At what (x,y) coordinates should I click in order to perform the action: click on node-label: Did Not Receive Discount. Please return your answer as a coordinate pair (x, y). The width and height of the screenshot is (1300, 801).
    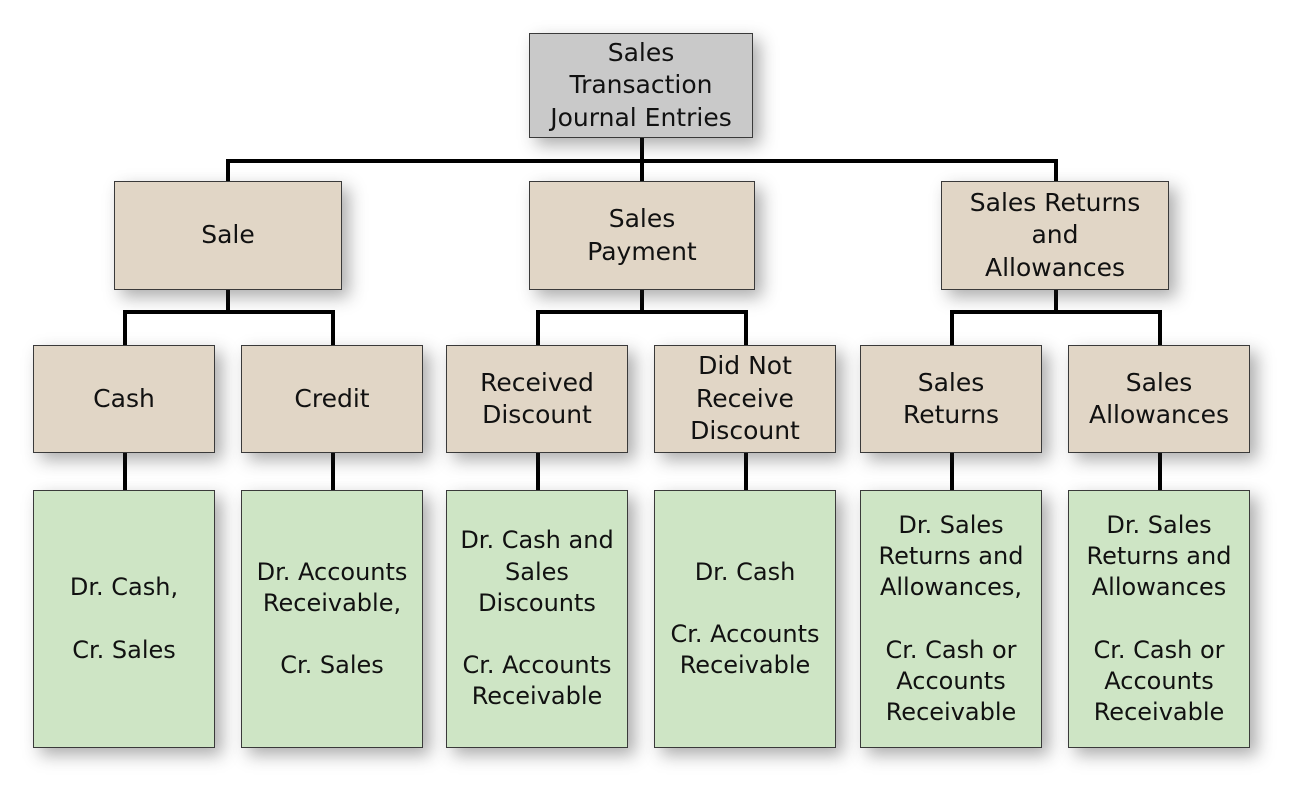
    Looking at the image, I should click on (745, 398).